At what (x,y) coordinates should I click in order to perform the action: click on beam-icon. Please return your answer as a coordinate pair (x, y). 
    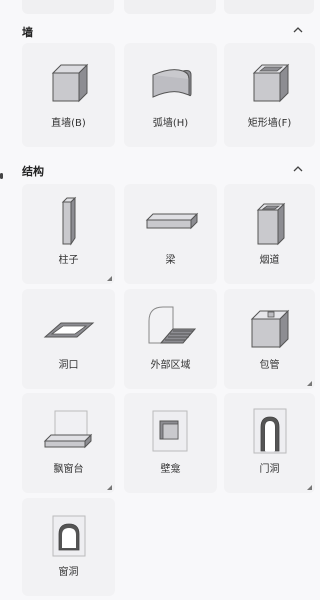
    Looking at the image, I should click on (171, 221).